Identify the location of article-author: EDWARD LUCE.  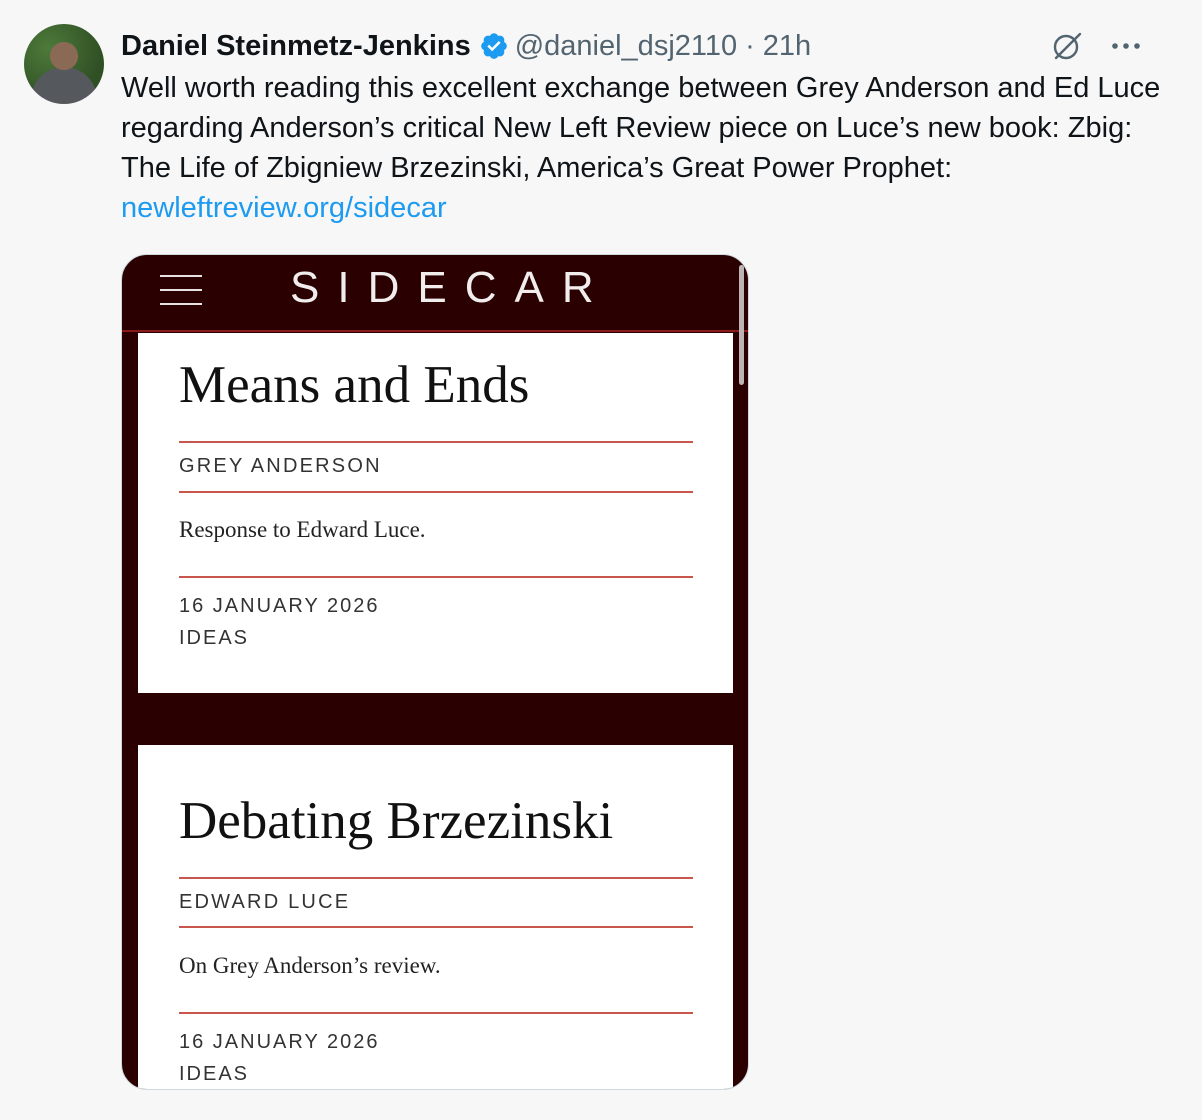
(265, 902).